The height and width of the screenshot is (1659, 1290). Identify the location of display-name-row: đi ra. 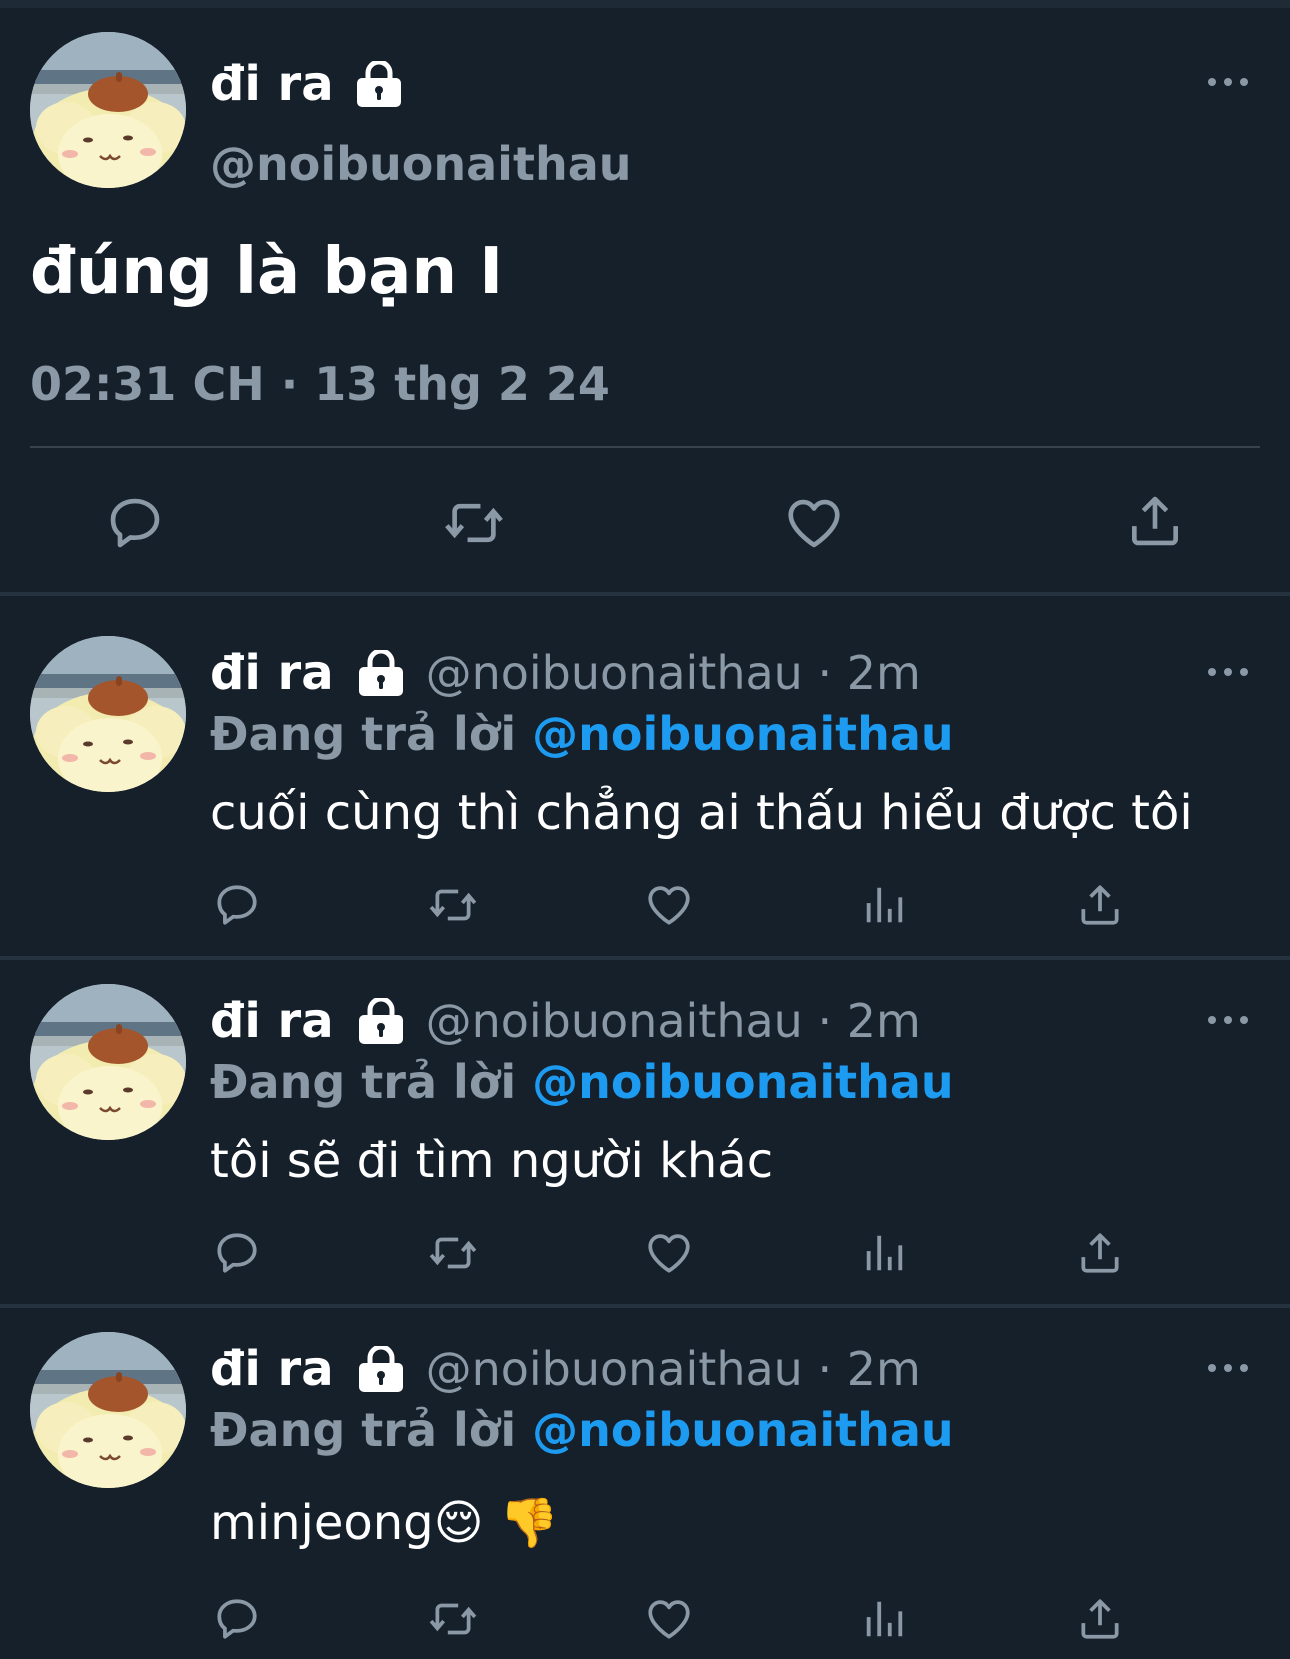
(307, 84).